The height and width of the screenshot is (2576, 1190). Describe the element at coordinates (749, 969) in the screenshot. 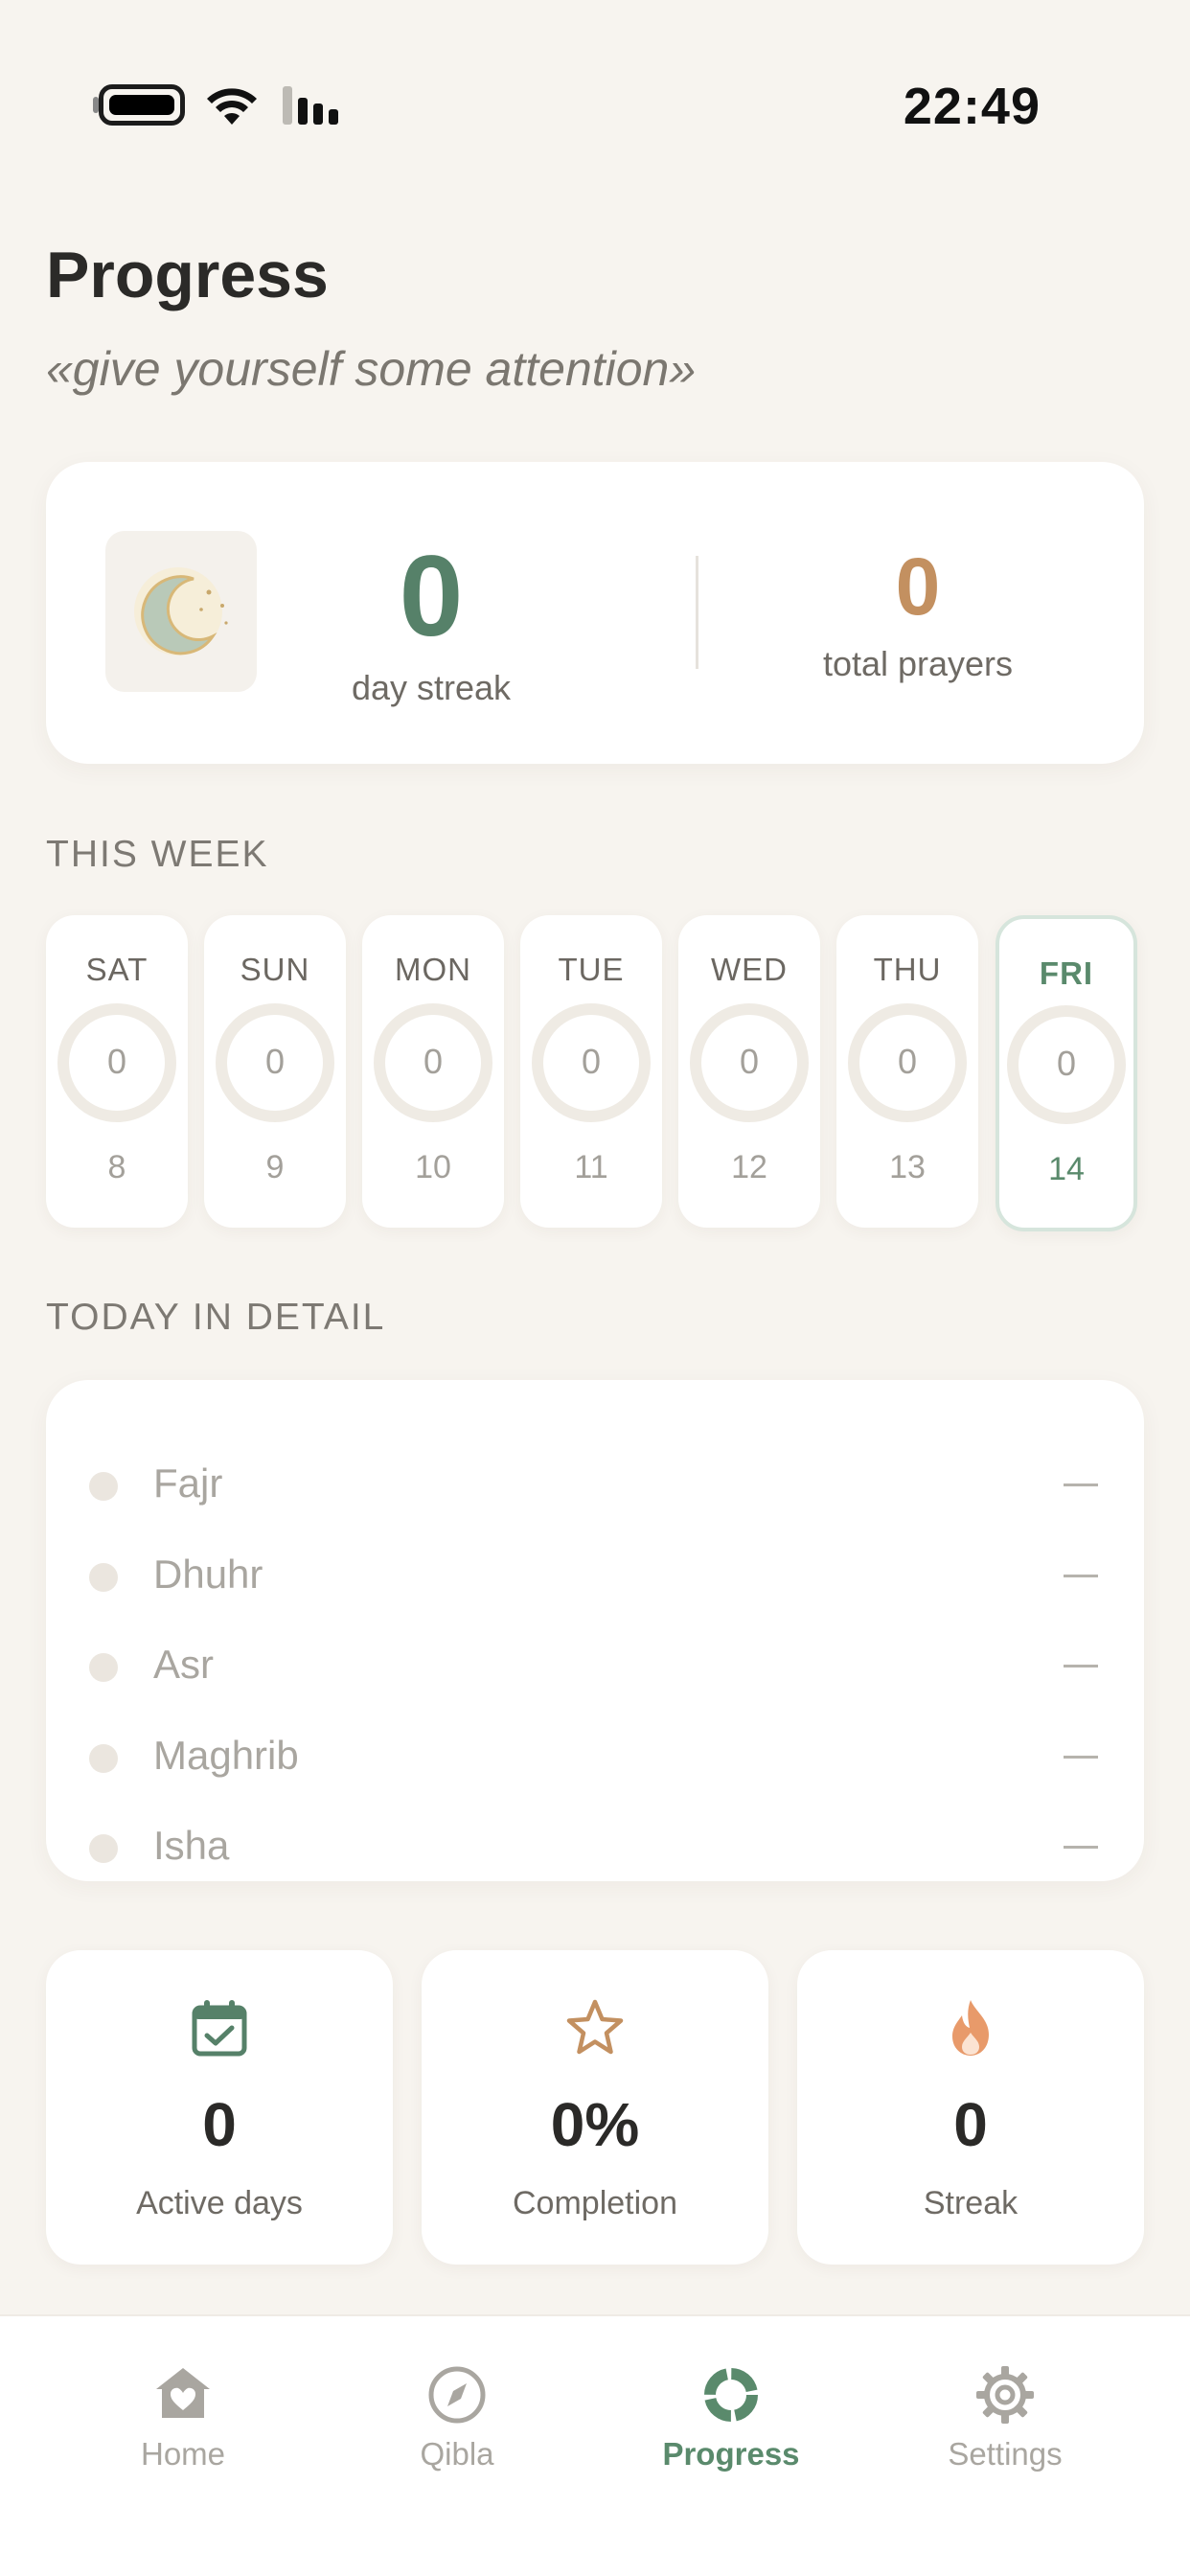

I see `day-name: WED` at that location.